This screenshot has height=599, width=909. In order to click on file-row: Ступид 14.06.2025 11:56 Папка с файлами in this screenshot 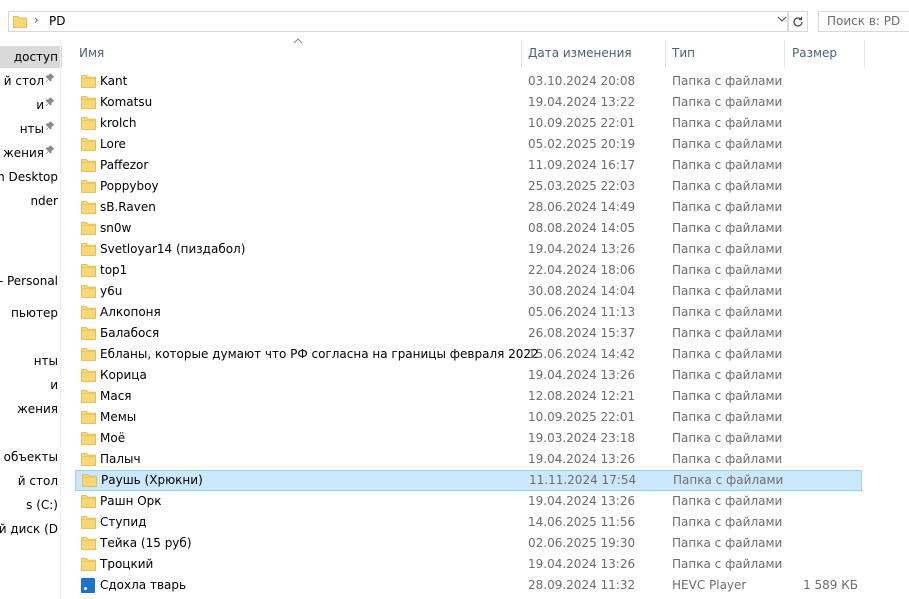, I will do `click(468, 522)`.